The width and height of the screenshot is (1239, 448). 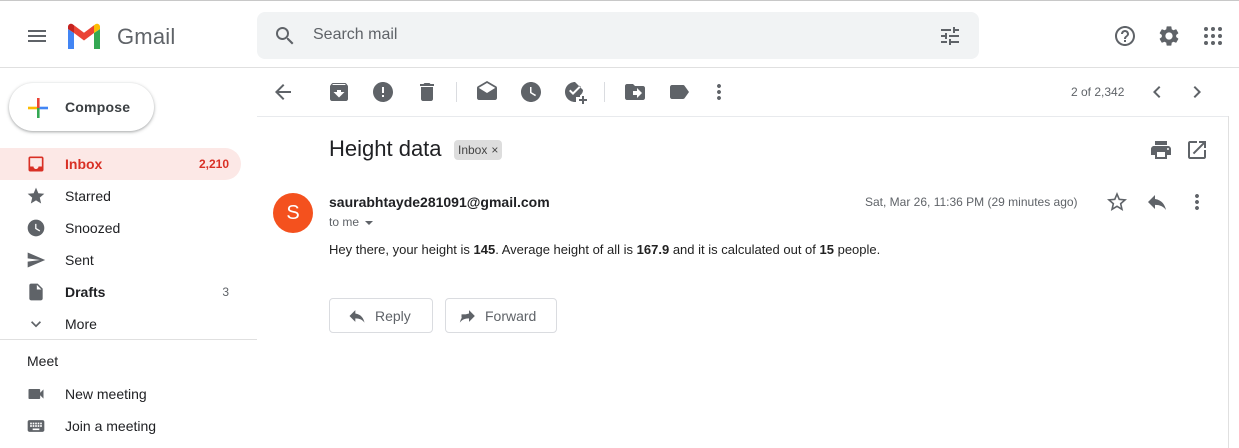 I want to click on back-arrow-icon, so click(x=283, y=92).